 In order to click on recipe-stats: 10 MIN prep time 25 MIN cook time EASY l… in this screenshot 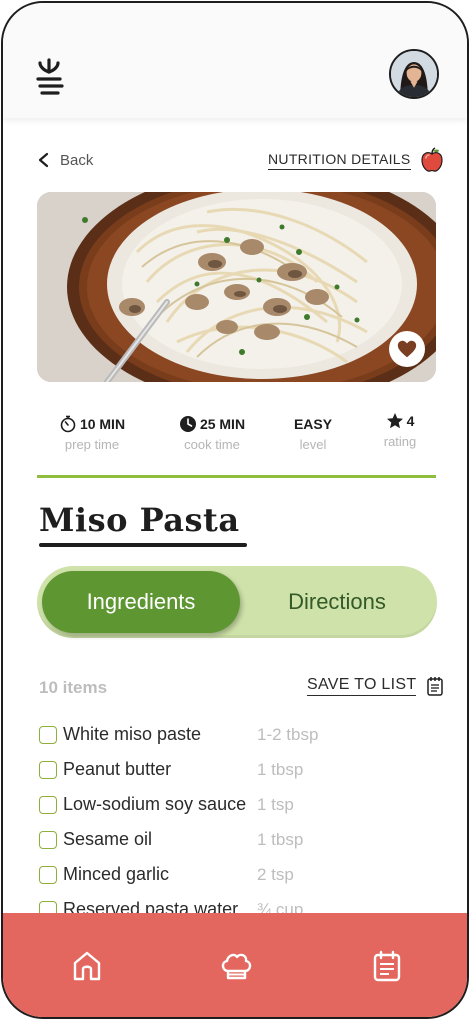, I will do `click(236, 437)`.